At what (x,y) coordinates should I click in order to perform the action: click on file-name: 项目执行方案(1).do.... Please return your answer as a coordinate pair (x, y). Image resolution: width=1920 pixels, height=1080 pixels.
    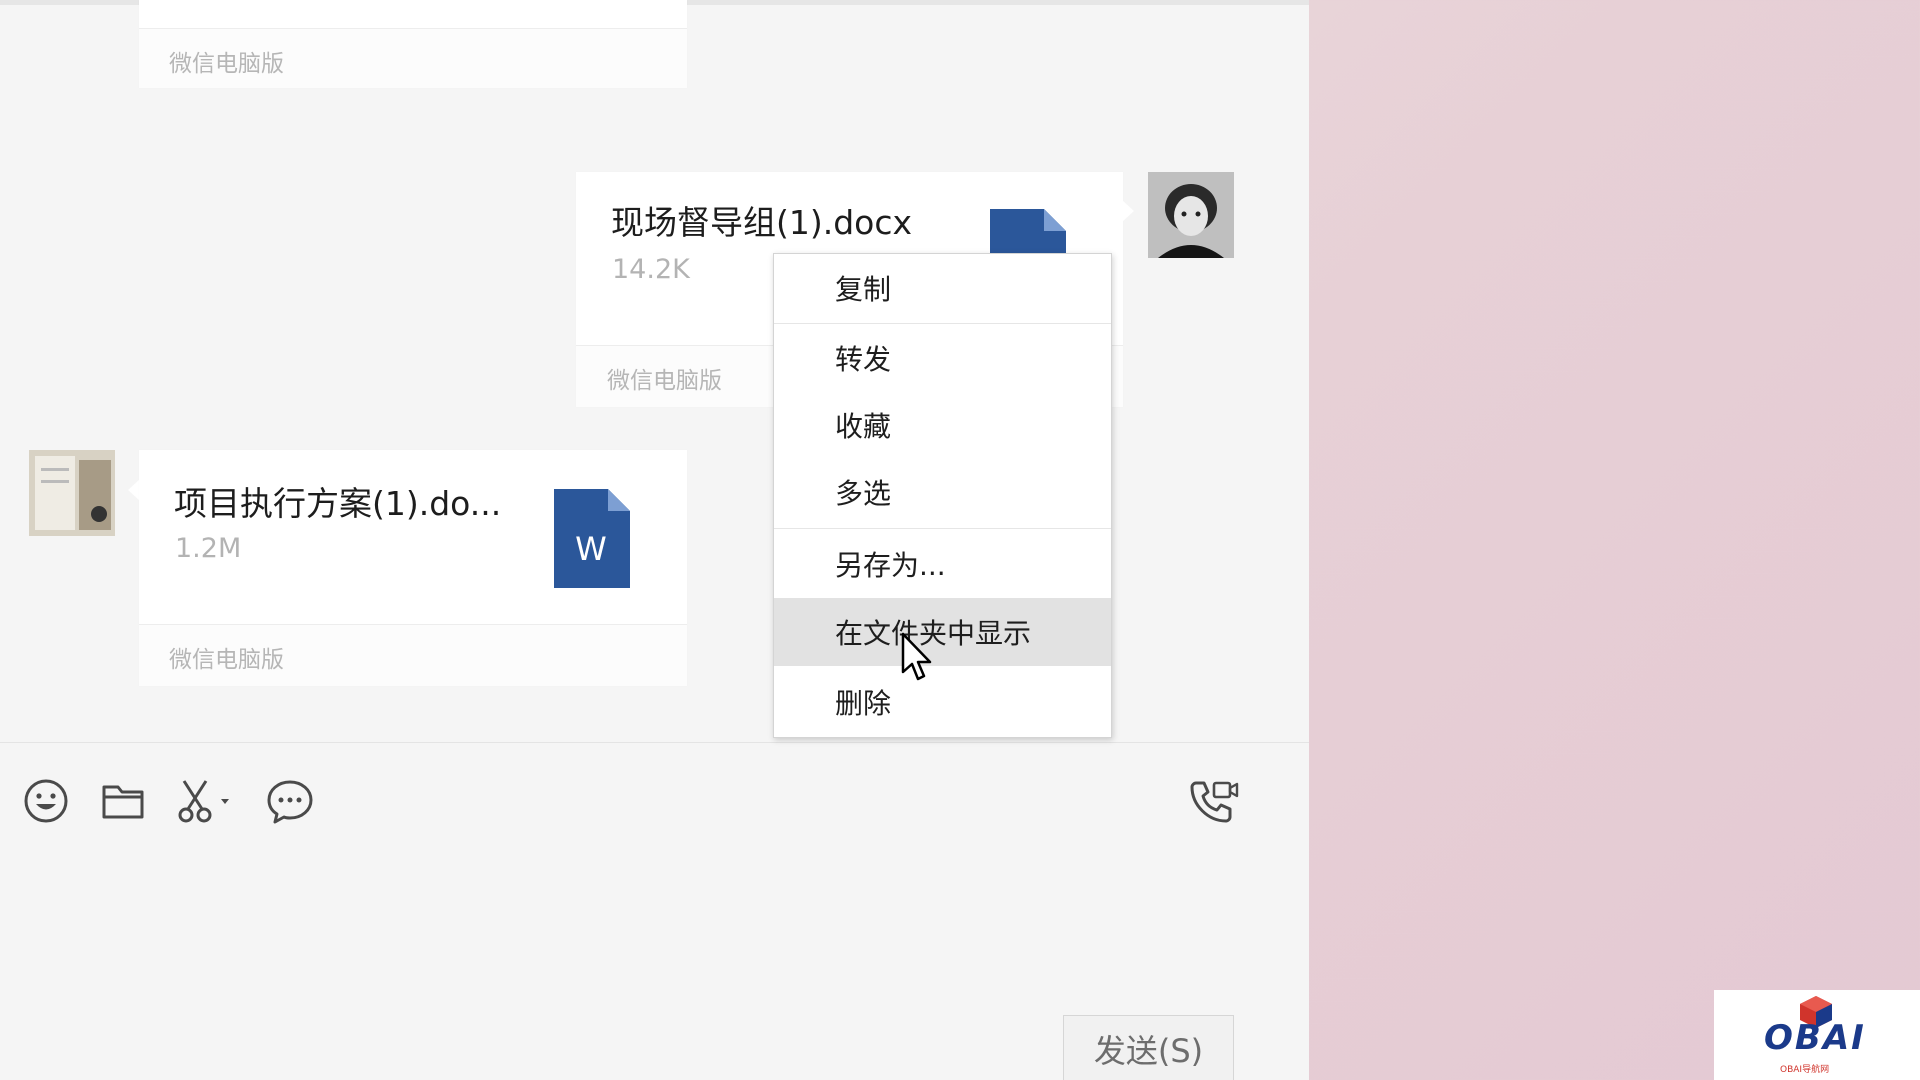
    Looking at the image, I should click on (338, 503).